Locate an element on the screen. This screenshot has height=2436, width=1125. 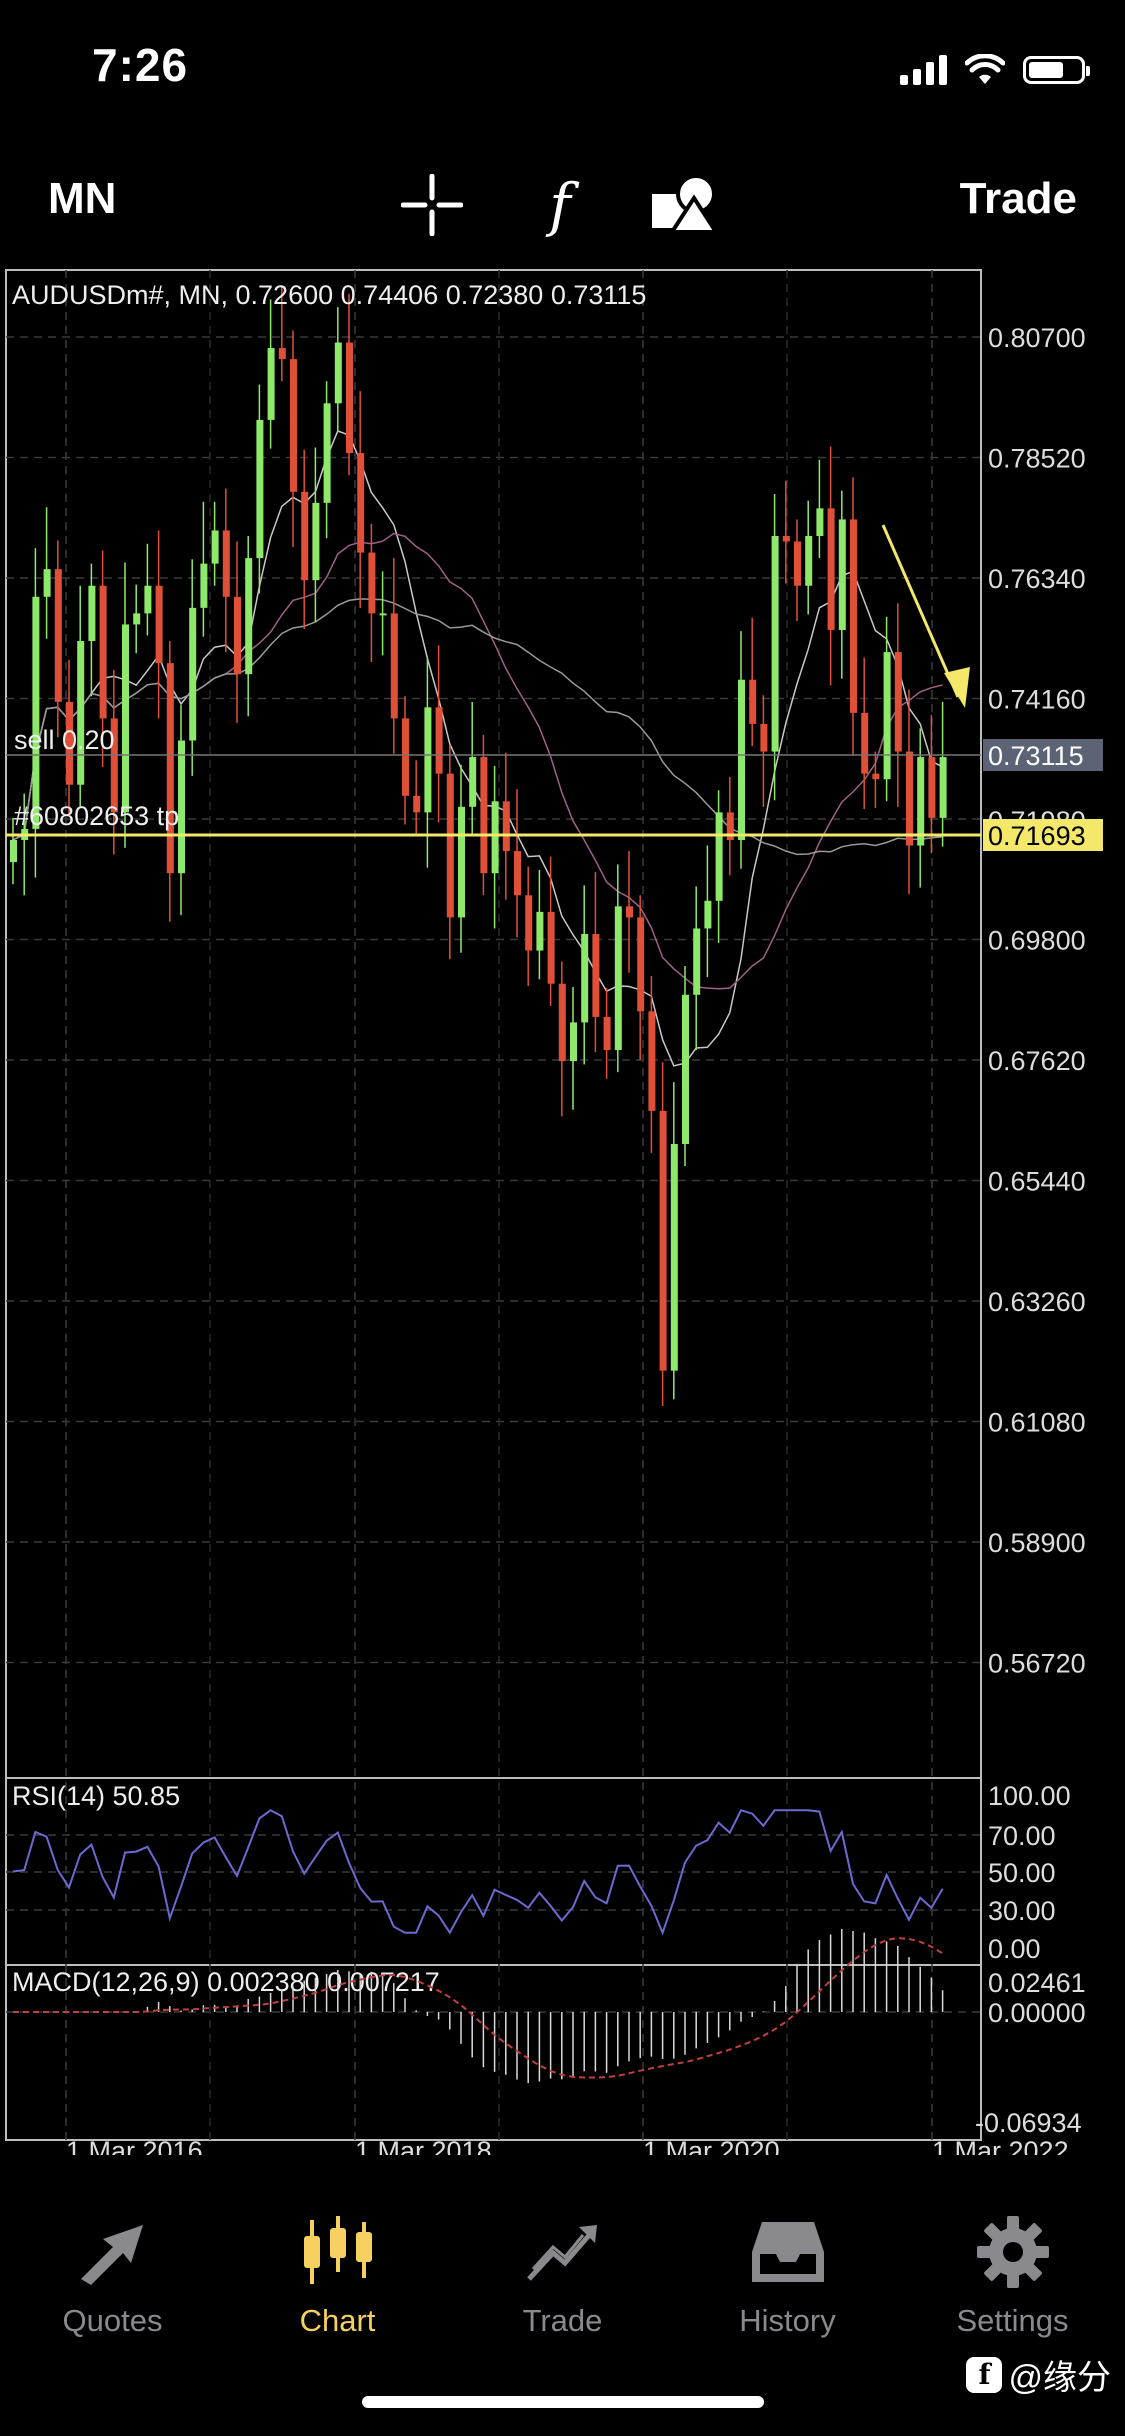
tab-quotes: Quotes is located at coordinates (112, 2295).